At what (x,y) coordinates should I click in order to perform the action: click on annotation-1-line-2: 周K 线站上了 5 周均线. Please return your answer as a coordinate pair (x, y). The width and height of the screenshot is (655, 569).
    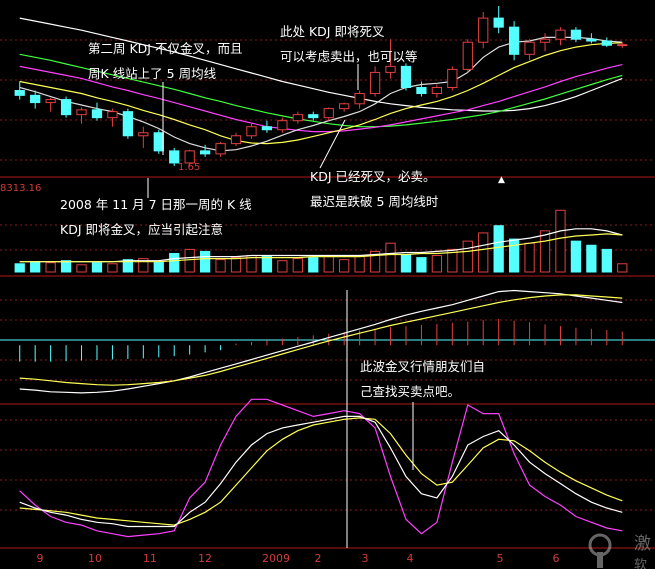
    Looking at the image, I should click on (152, 73).